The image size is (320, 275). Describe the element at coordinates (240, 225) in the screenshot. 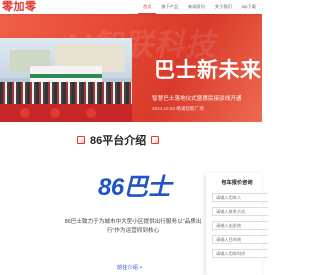

I see `departure-field` at that location.